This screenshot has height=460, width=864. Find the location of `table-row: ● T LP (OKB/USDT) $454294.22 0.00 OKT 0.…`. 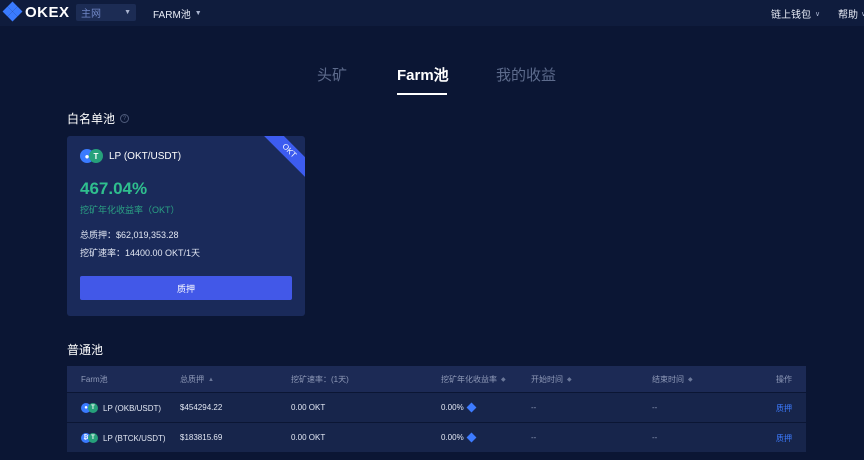

table-row: ● T LP (OKB/USDT) $454294.22 0.00 OKT 0.… is located at coordinates (436, 407).